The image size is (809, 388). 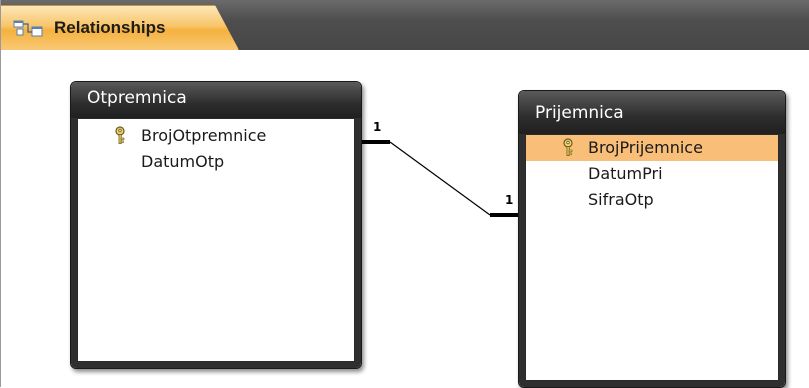 What do you see at coordinates (137, 98) in the screenshot?
I see `table-title: Otpremnica` at bounding box center [137, 98].